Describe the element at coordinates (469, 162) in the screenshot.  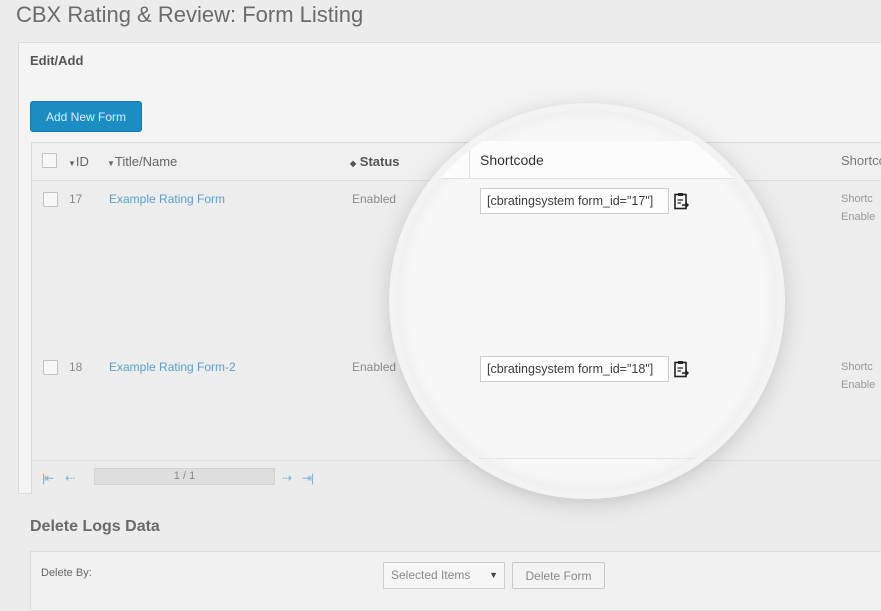
I see `column-divider` at that location.